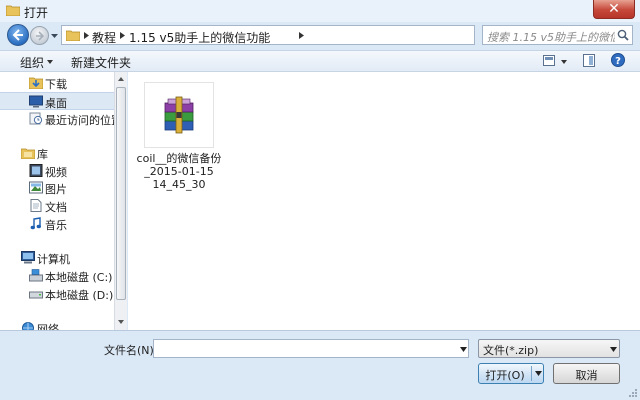 The image size is (640, 400). What do you see at coordinates (623, 35) in the screenshot?
I see `search-icon` at bounding box center [623, 35].